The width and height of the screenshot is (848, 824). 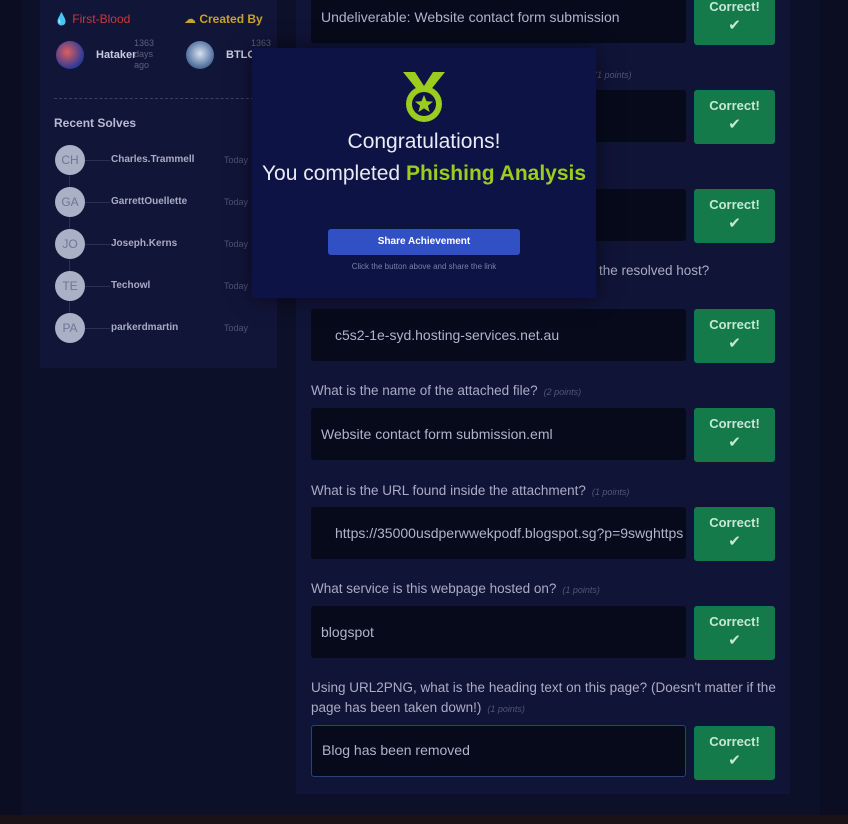 What do you see at coordinates (144, 243) in the screenshot?
I see `solver-name: Joseph.Kerns` at bounding box center [144, 243].